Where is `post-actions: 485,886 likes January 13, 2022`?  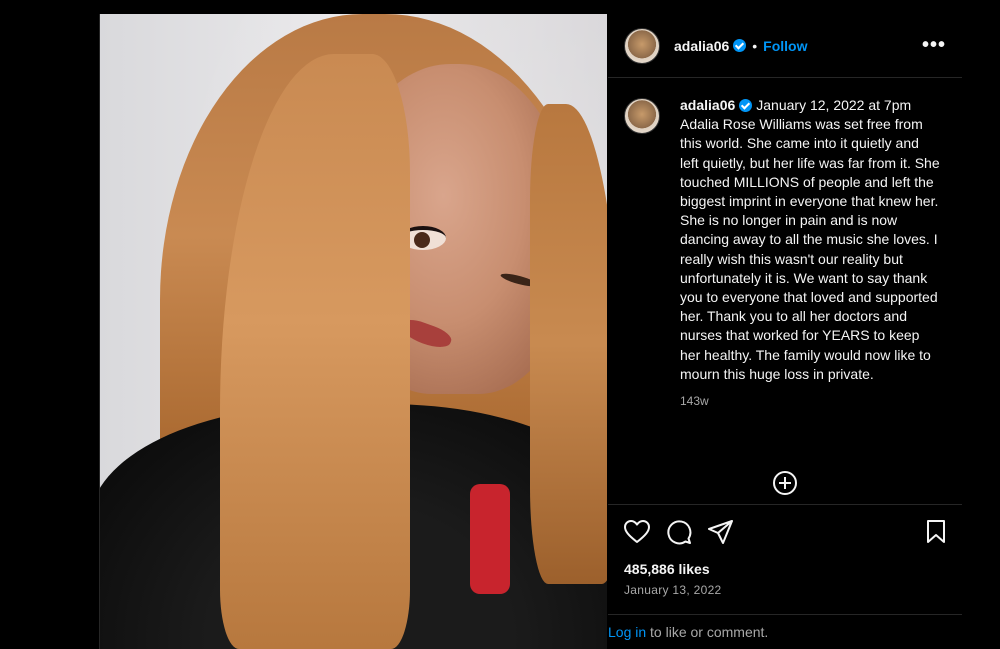 post-actions: 485,886 likes January 13, 2022 is located at coordinates (785, 559).